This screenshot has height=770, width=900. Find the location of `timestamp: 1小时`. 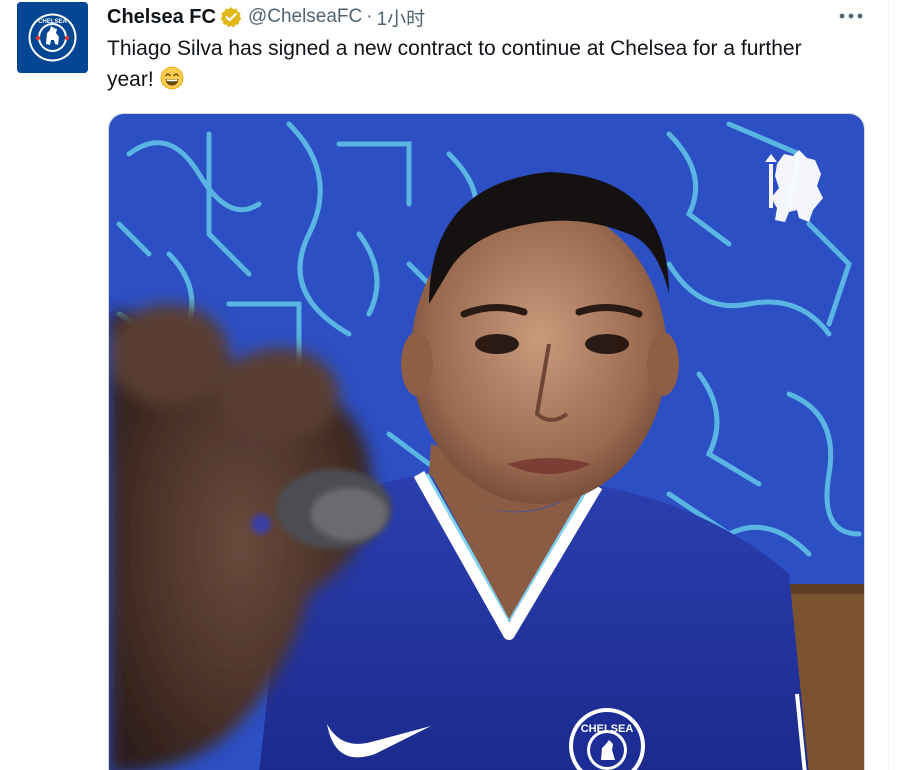

timestamp: 1小时 is located at coordinates (401, 17).